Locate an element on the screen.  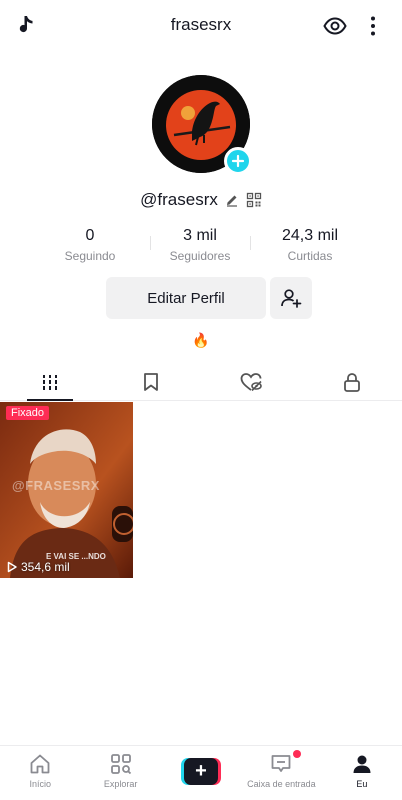
lock-icon is located at coordinates (351, 382).